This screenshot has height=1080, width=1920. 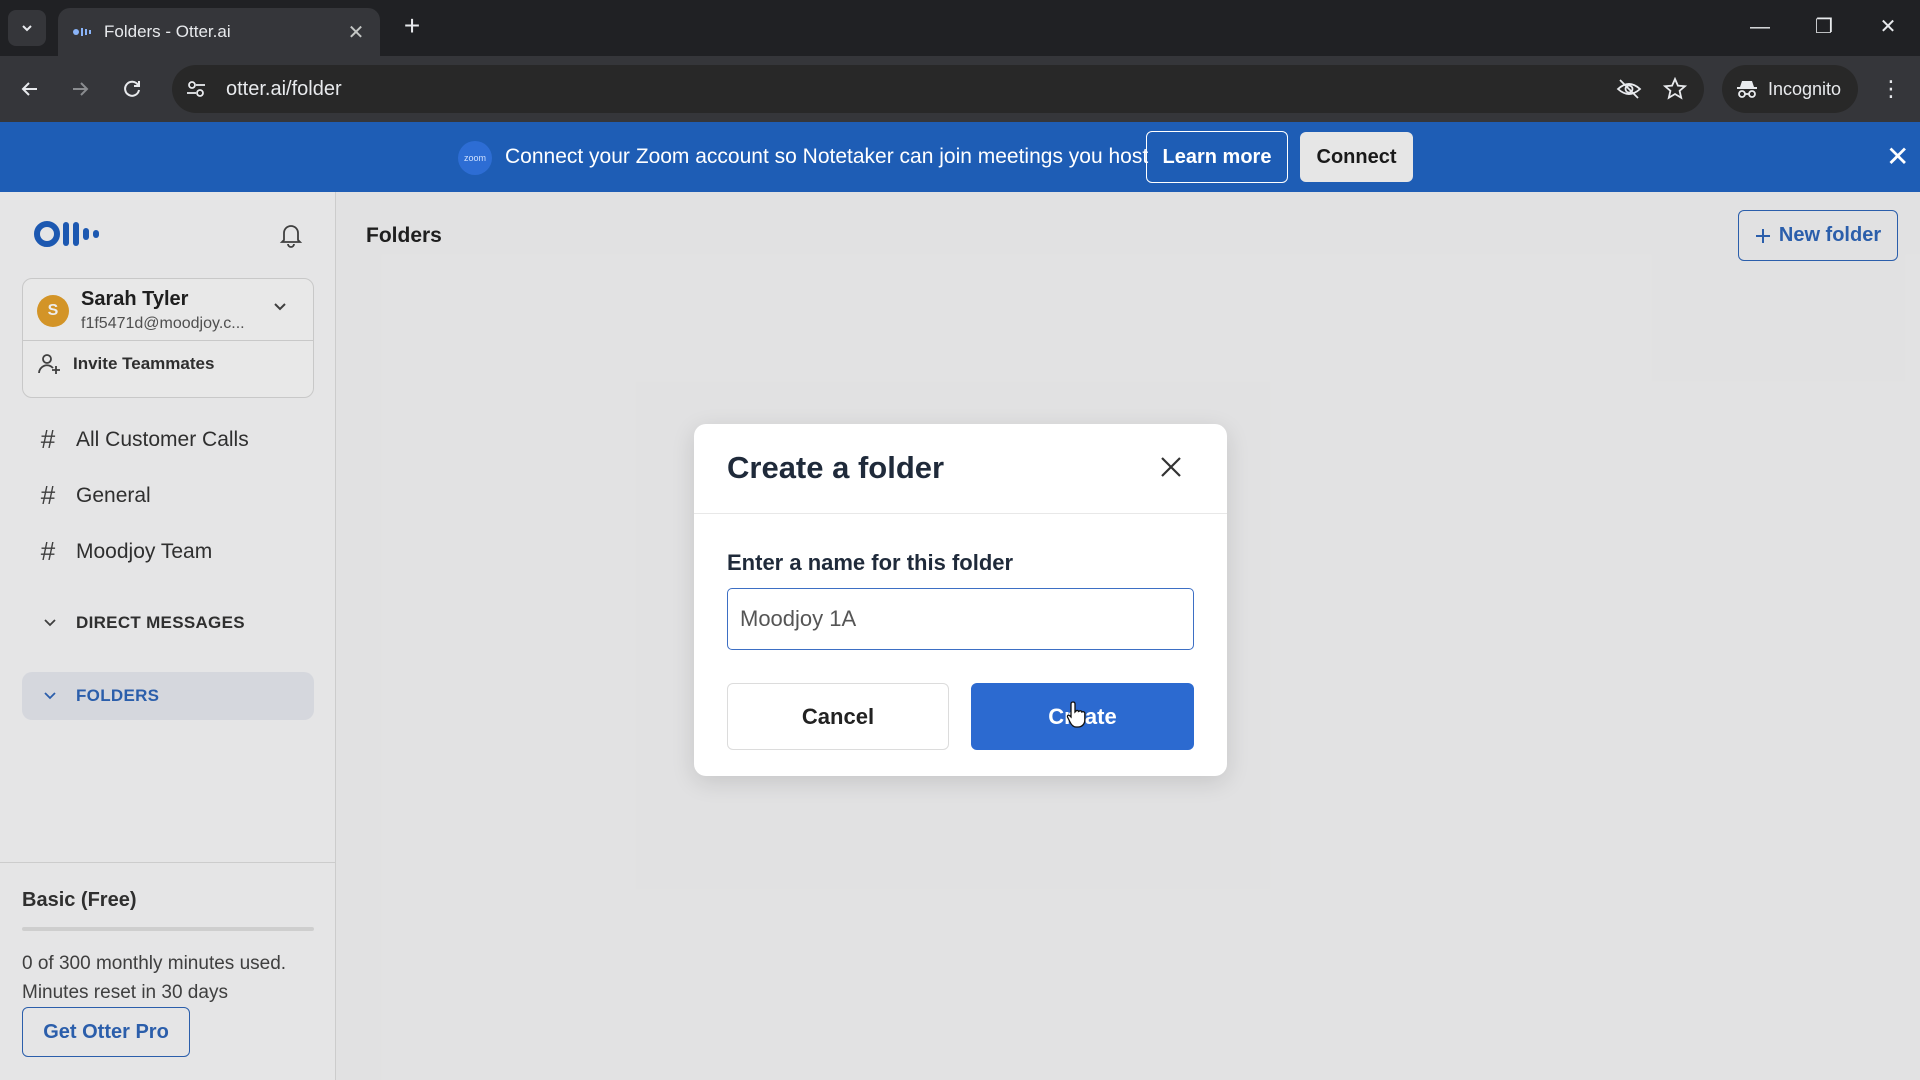 I want to click on browser-menu-icon: ⋮, so click(x=1891, y=89).